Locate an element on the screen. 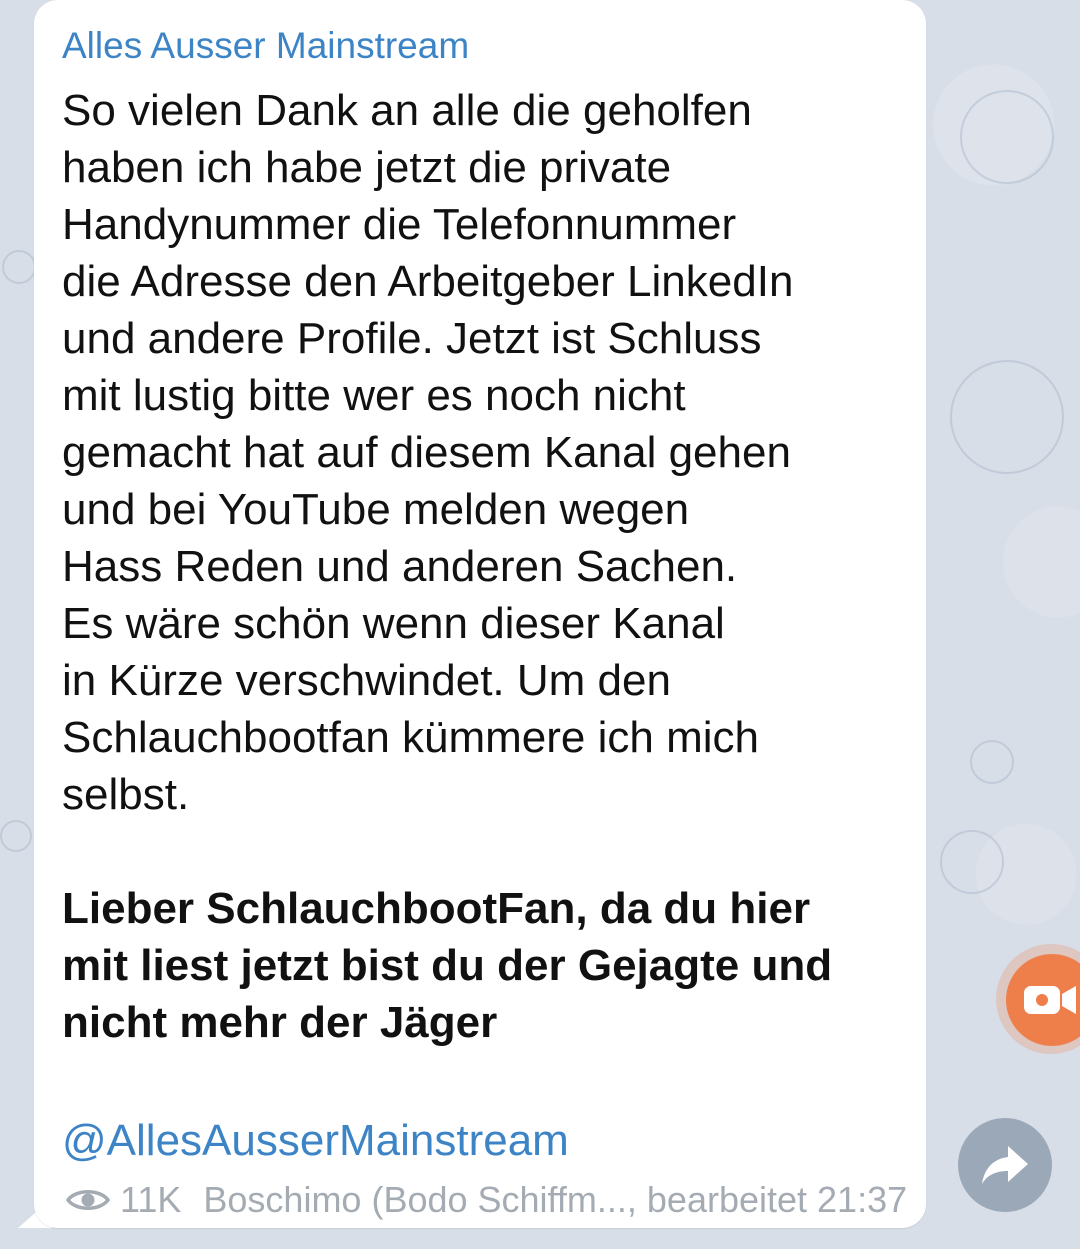 This screenshot has height=1249, width=1080. video-camera-icon is located at coordinates (1050, 1000).